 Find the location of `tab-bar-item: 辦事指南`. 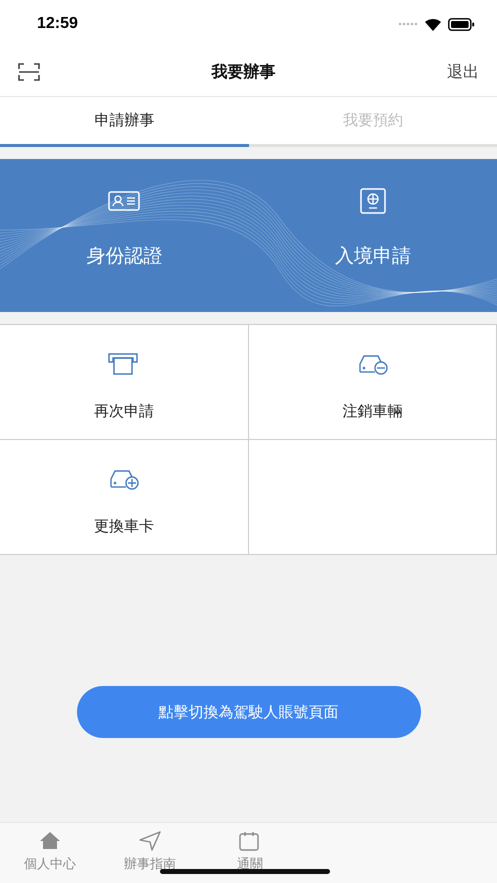

tab-bar-item: 辦事指南 is located at coordinates (150, 853).